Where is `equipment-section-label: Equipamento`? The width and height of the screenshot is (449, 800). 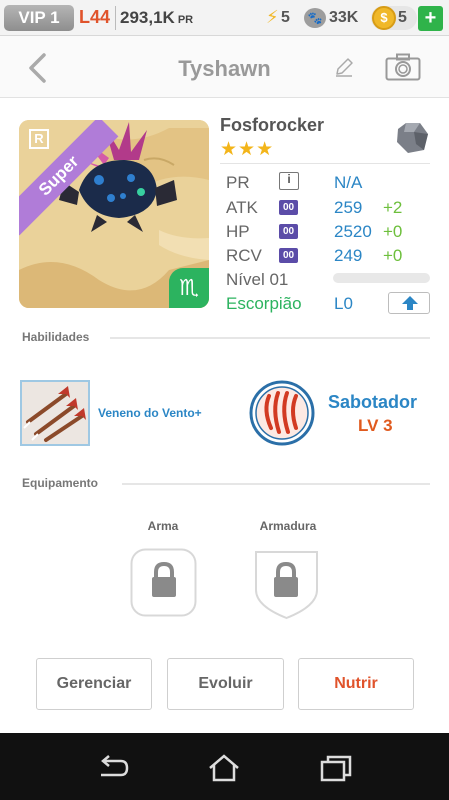
equipment-section-label: Equipamento is located at coordinates (60, 483).